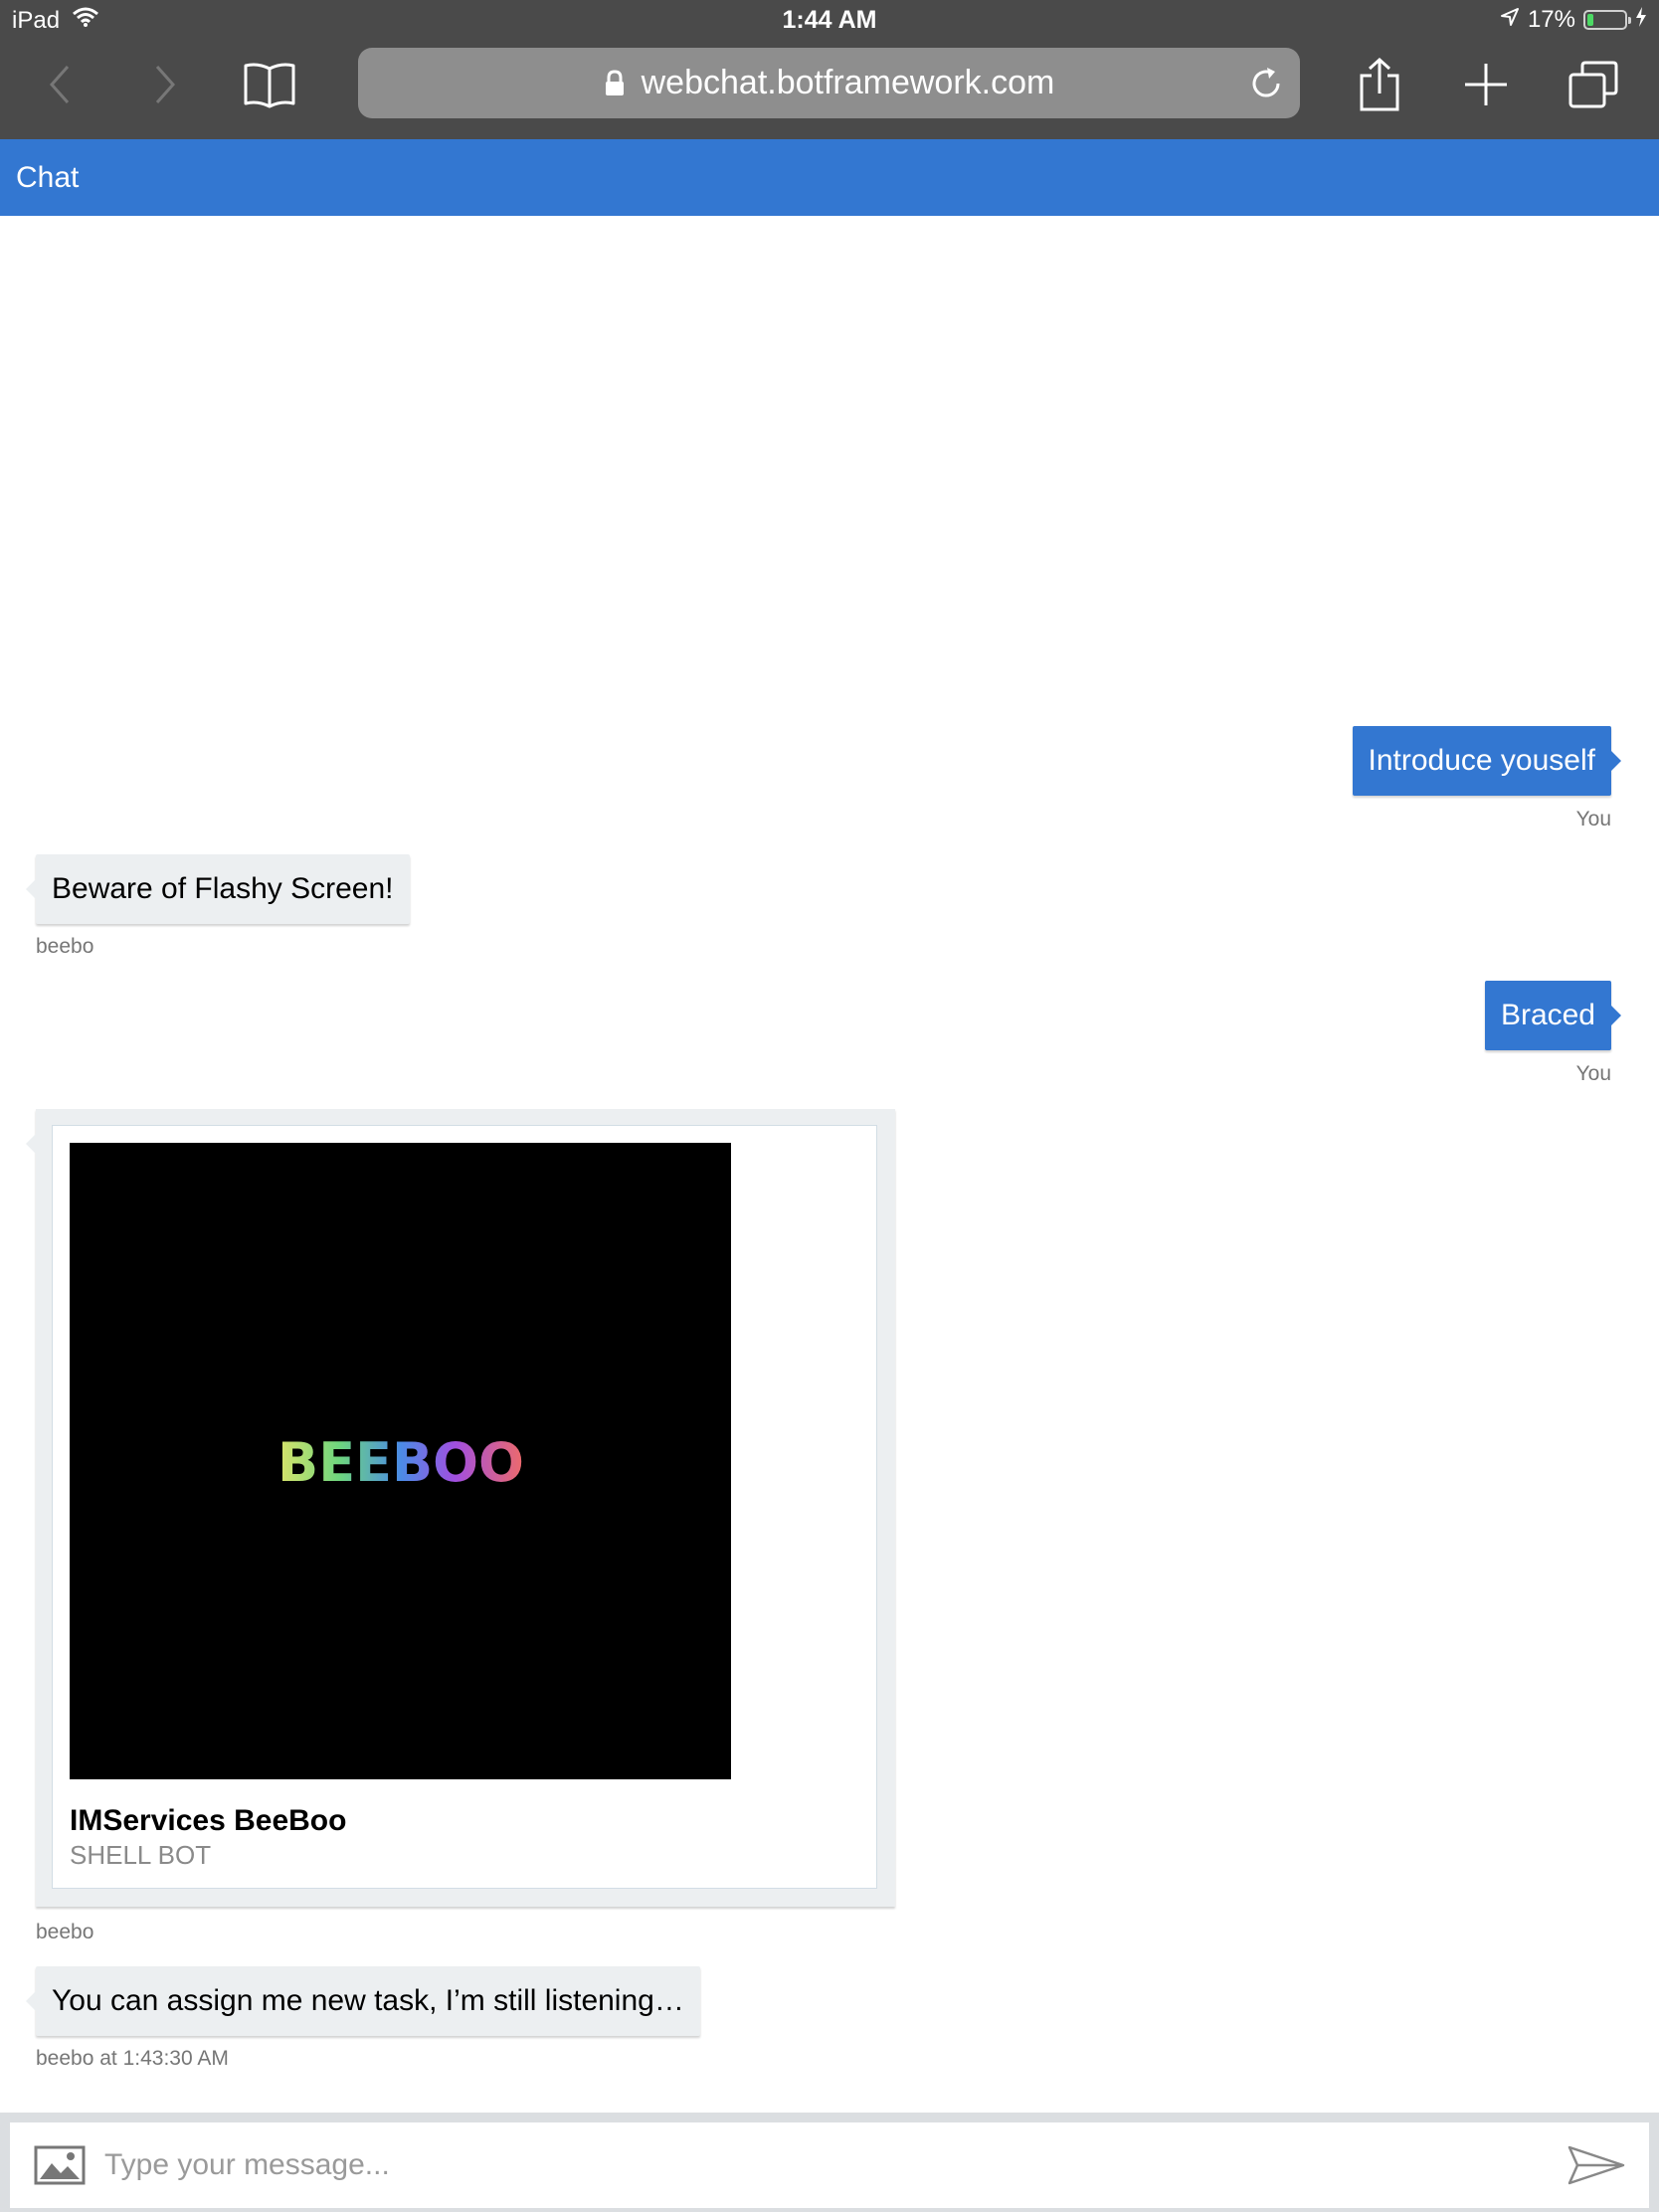  I want to click on new-tab-button, so click(1486, 84).